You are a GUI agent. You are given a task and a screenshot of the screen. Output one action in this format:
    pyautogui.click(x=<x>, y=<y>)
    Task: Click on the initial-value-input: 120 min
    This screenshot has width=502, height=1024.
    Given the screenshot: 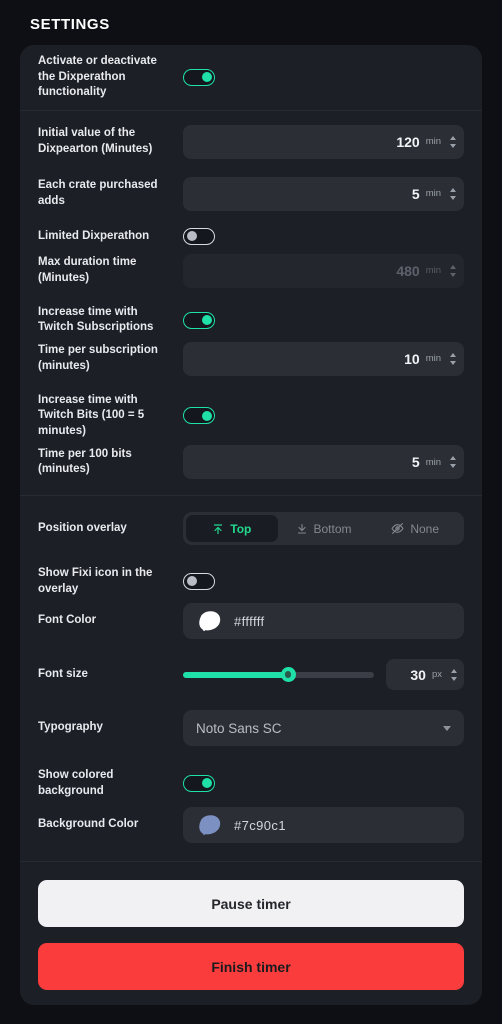 What is the action you would take?
    pyautogui.click(x=323, y=141)
    